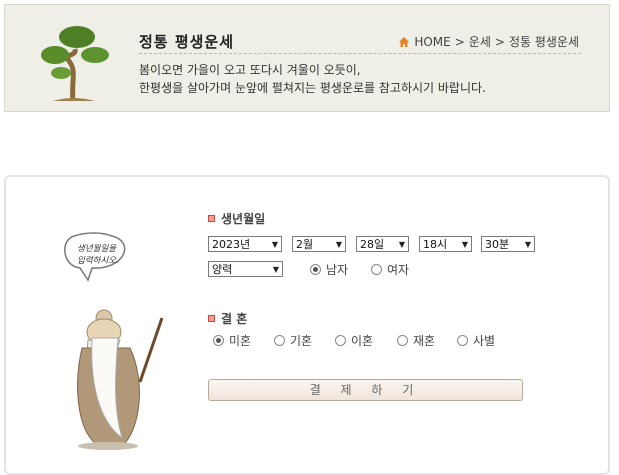  What do you see at coordinates (543, 42) in the screenshot?
I see `breadcrumb-current: 정통 평생운세` at bounding box center [543, 42].